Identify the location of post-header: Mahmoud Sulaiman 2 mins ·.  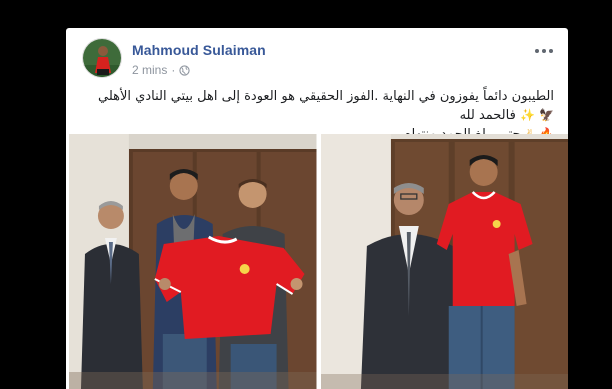
(319, 59).